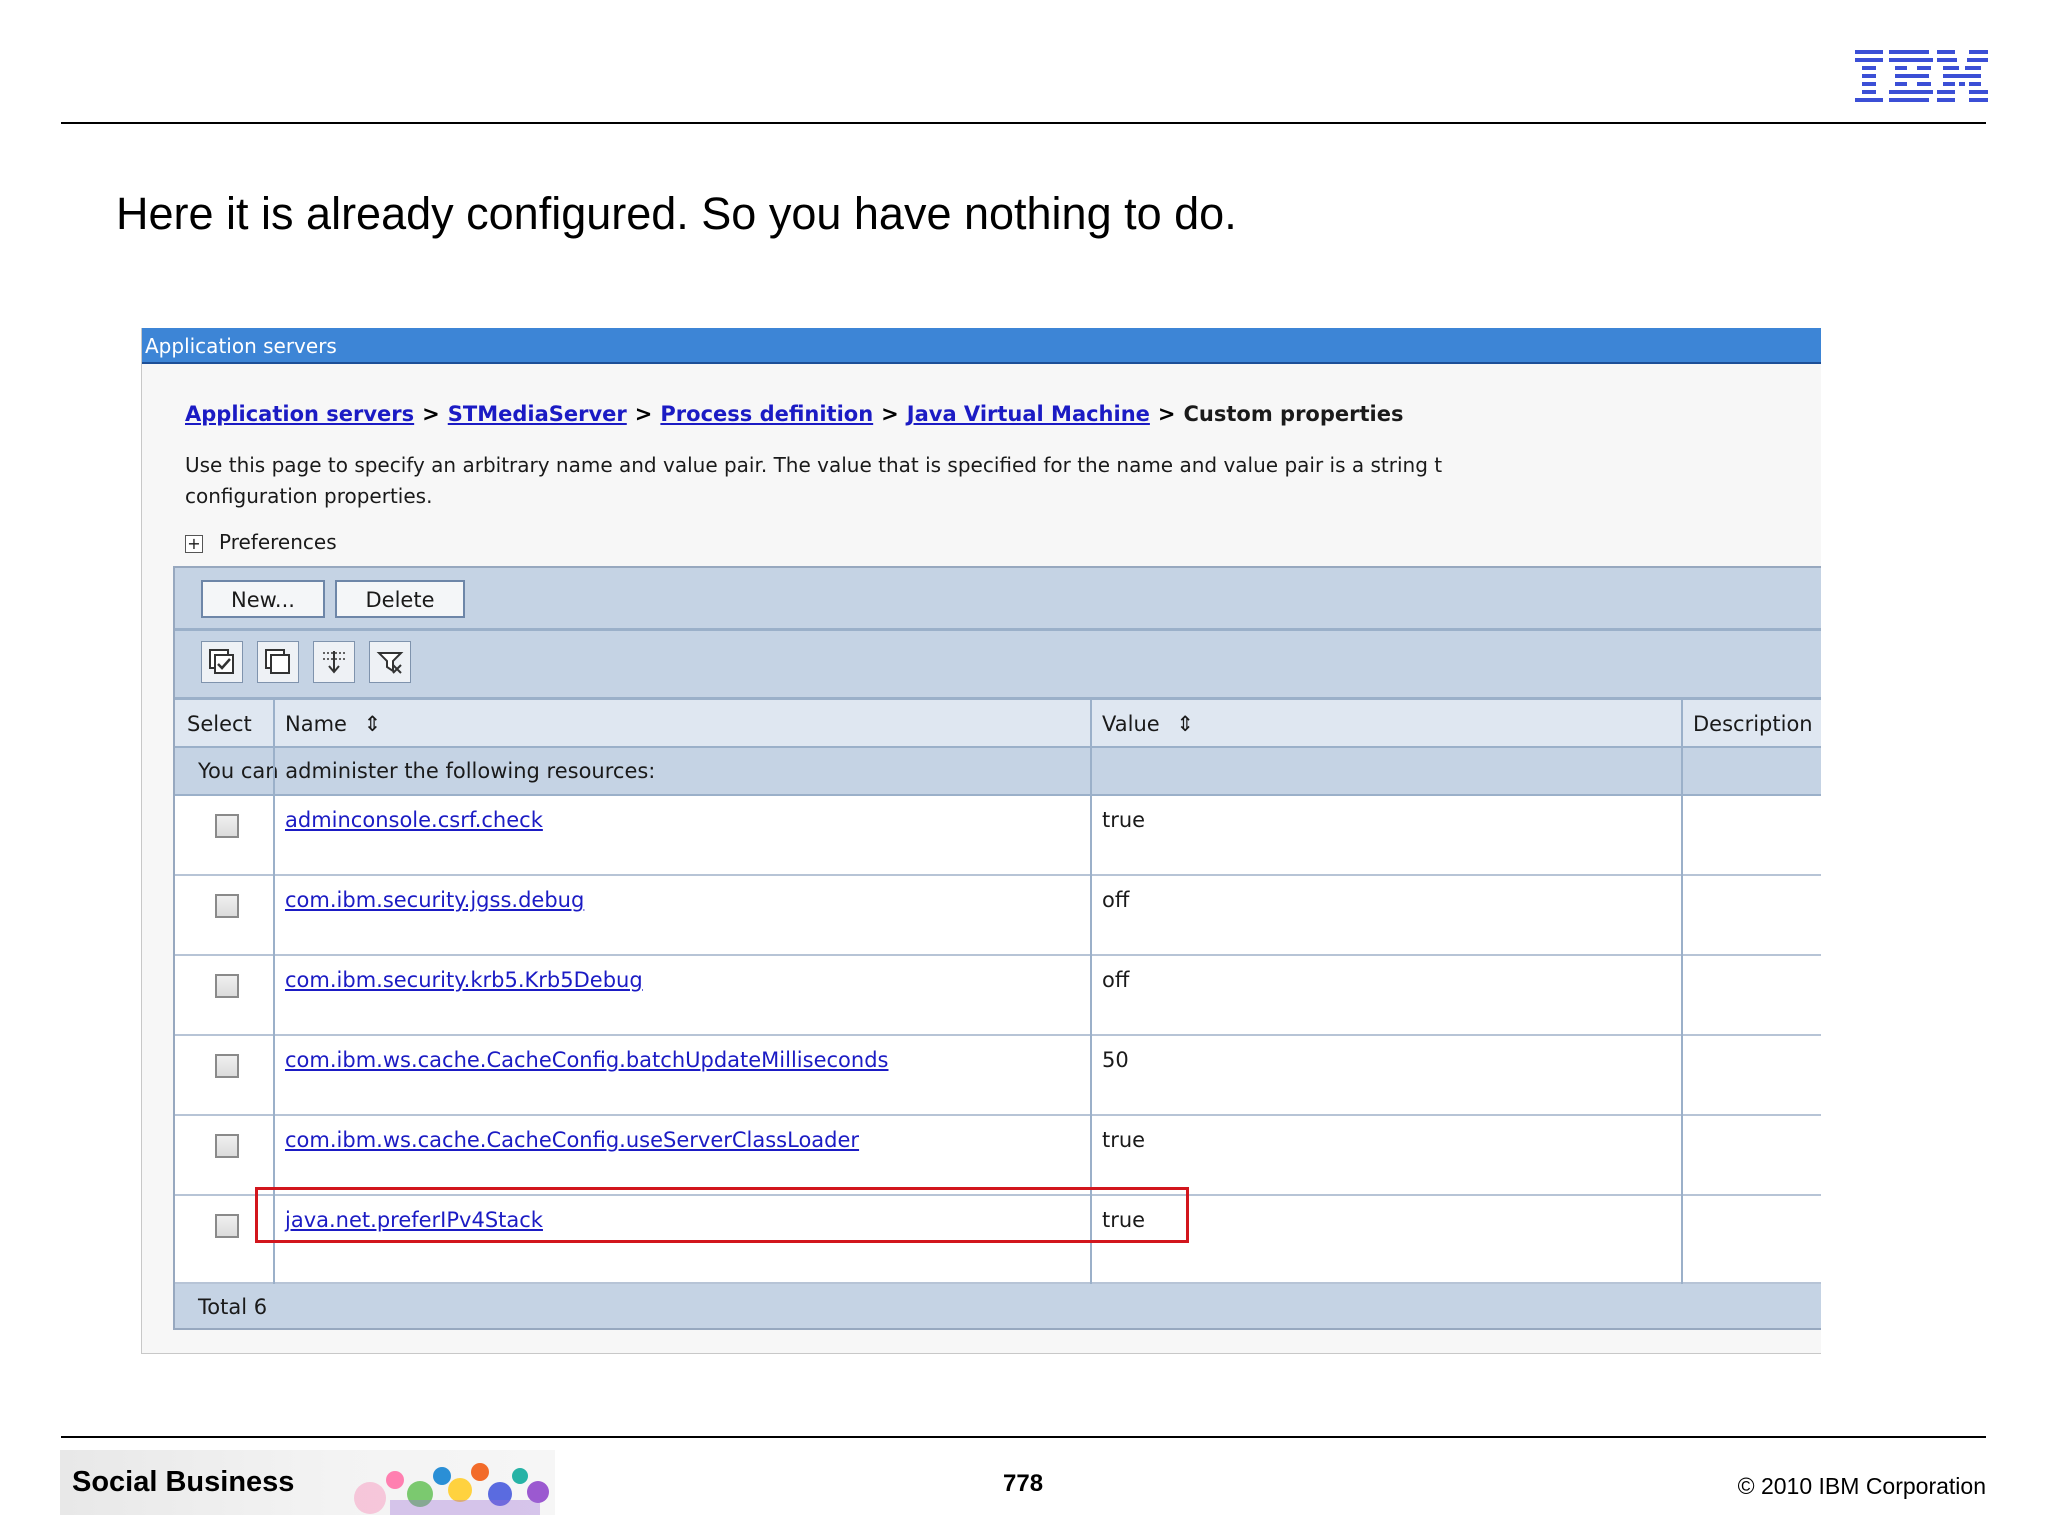  I want to click on property-name-link: adminconsole.csrf.check, so click(414, 820).